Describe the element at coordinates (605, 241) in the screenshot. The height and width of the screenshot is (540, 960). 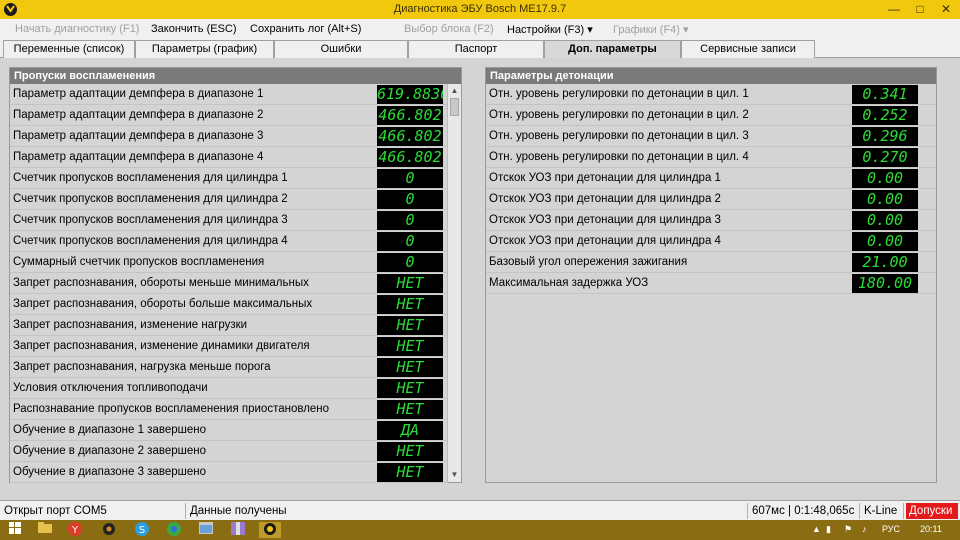
I see `knock-label: Отскок УОЗ при детонации для цилиндра 4` at that location.